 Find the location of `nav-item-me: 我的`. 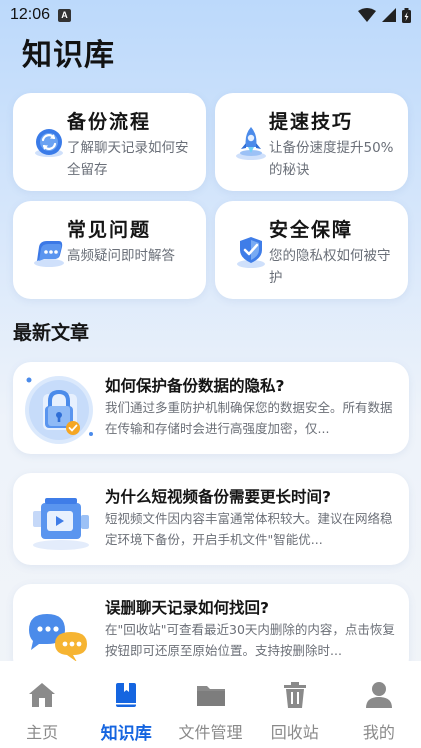

nav-item-me: 我的 is located at coordinates (379, 704).